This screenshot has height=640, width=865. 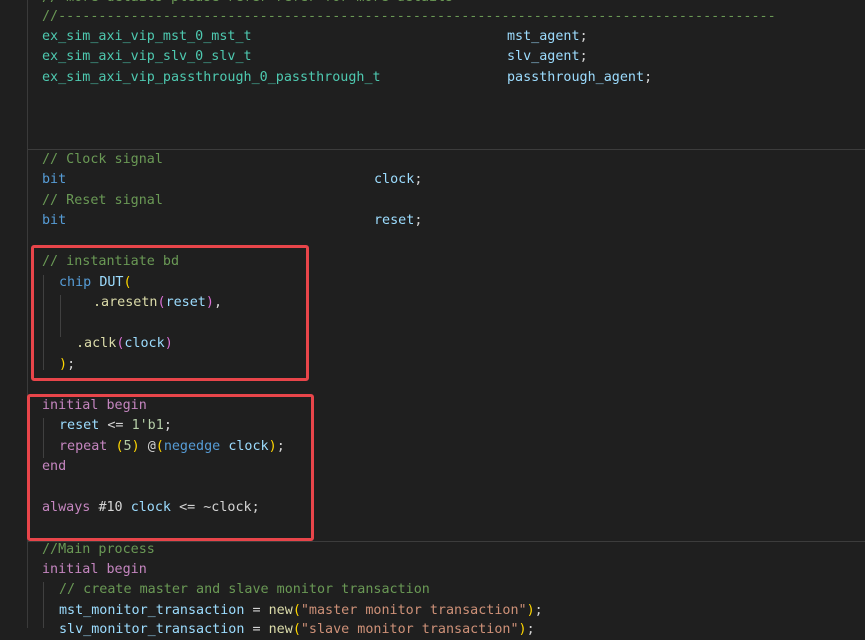 I want to click on code-line-reset-comment: // Reset signal, so click(x=102, y=200).